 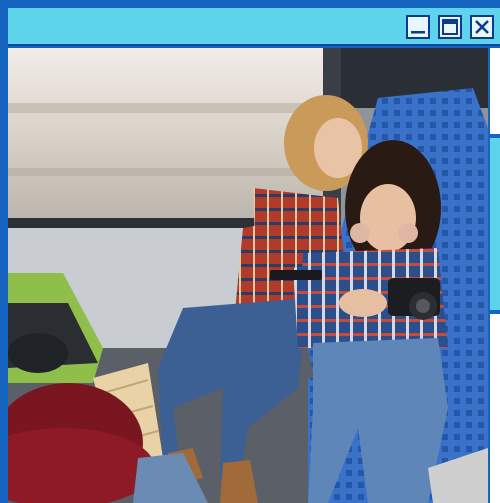 I want to click on minimize-icon, so click(x=418, y=32).